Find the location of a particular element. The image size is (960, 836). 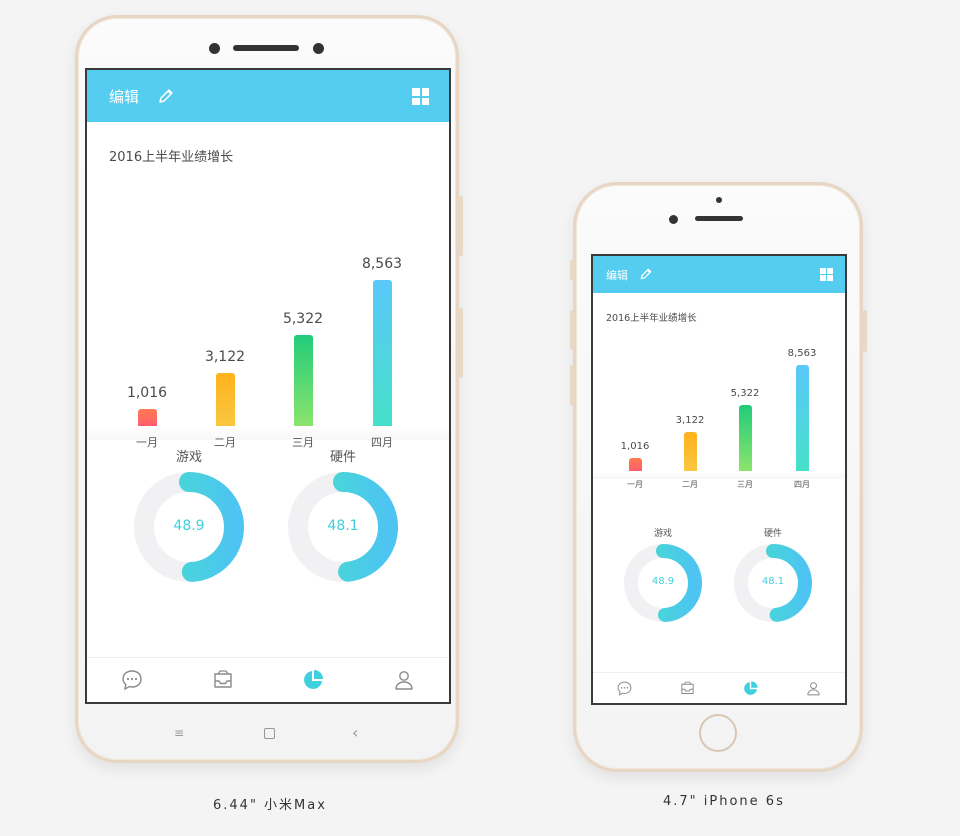

chart-baseline is located at coordinates (719, 475).